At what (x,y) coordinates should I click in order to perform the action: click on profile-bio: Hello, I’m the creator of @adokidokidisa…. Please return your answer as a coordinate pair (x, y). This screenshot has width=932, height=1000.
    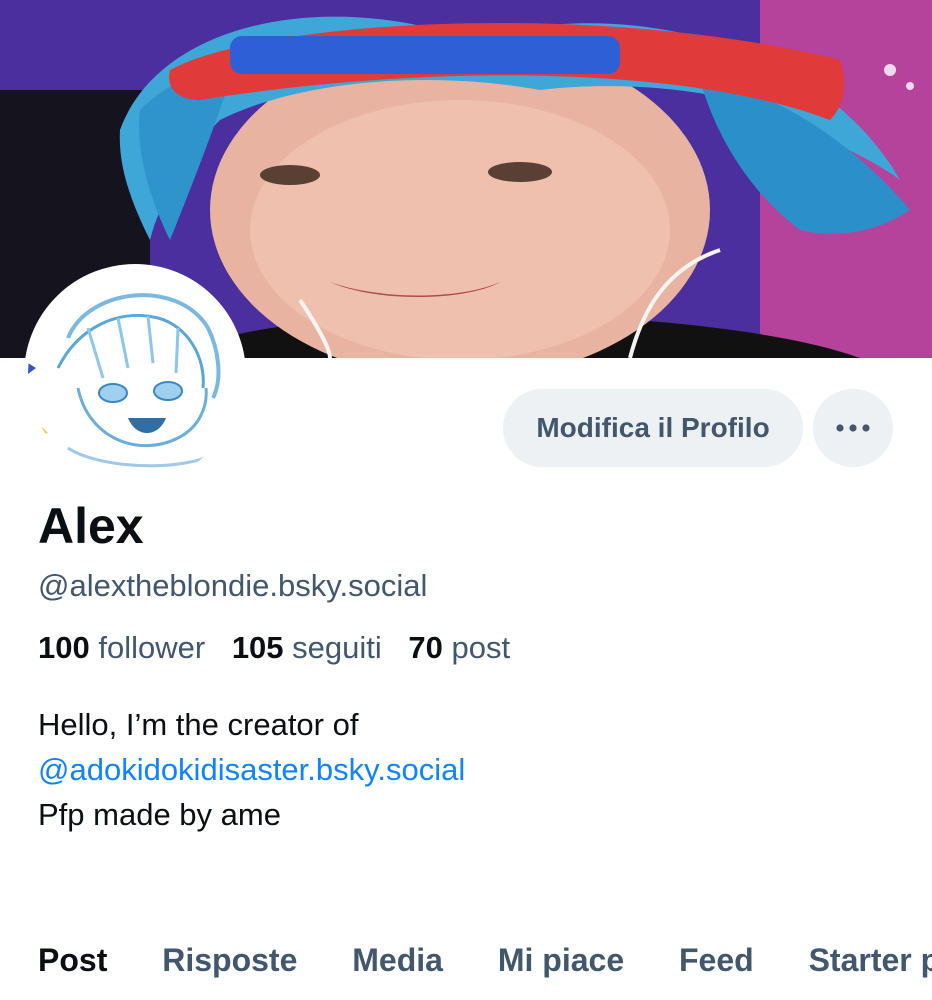
    Looking at the image, I should click on (251, 769).